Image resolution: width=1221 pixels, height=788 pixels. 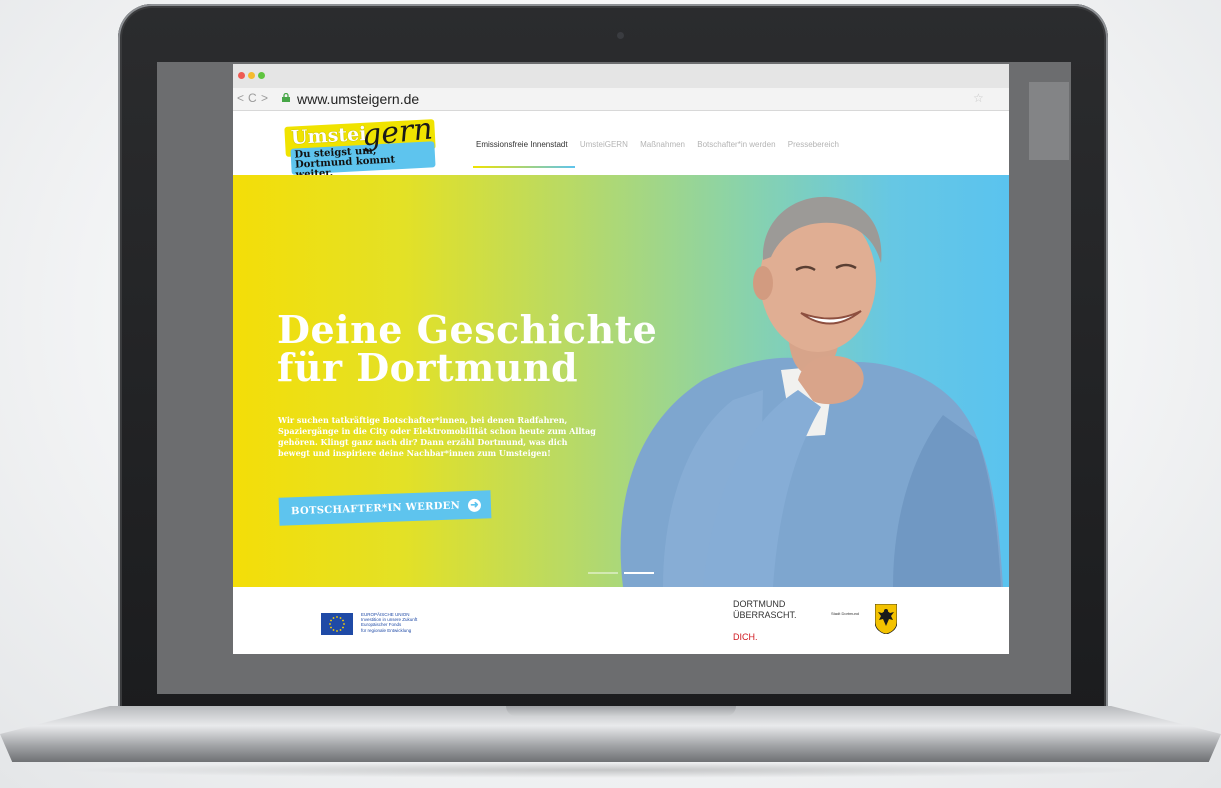 What do you see at coordinates (261, 75) in the screenshot?
I see `maximize-window-button` at bounding box center [261, 75].